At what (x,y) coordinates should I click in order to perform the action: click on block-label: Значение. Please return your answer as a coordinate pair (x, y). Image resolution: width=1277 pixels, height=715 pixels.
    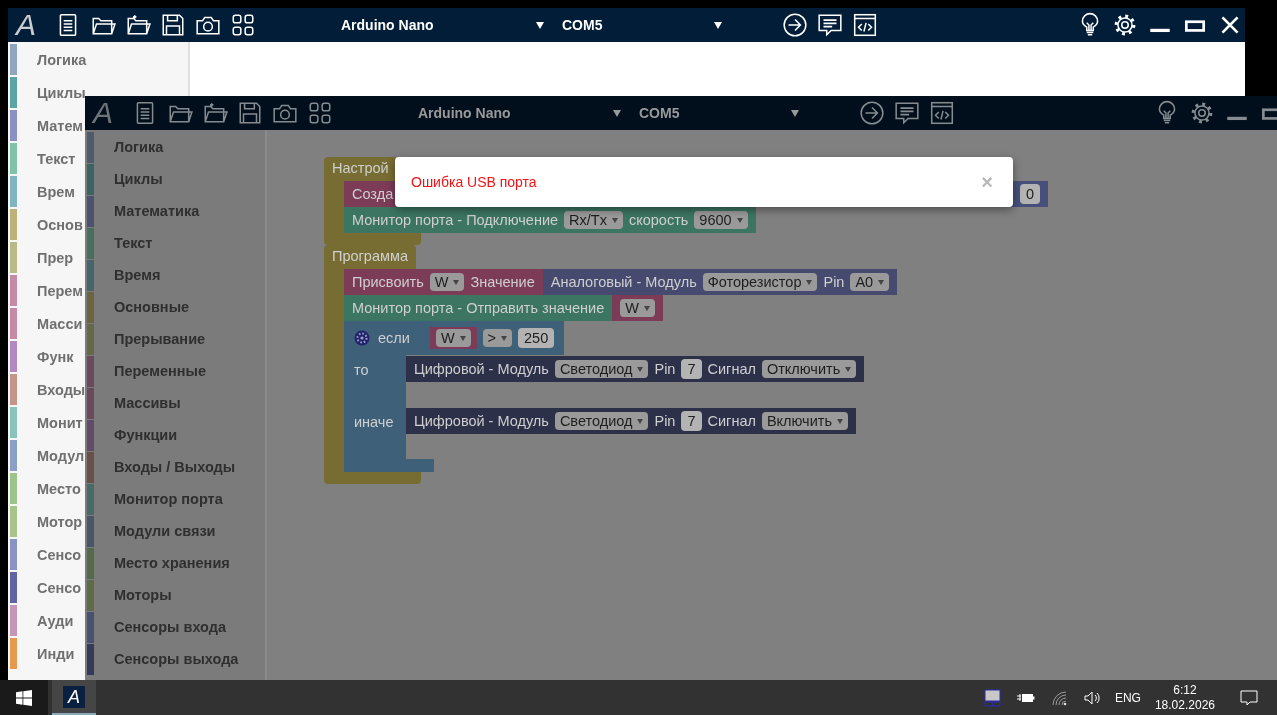
    Looking at the image, I should click on (502, 282).